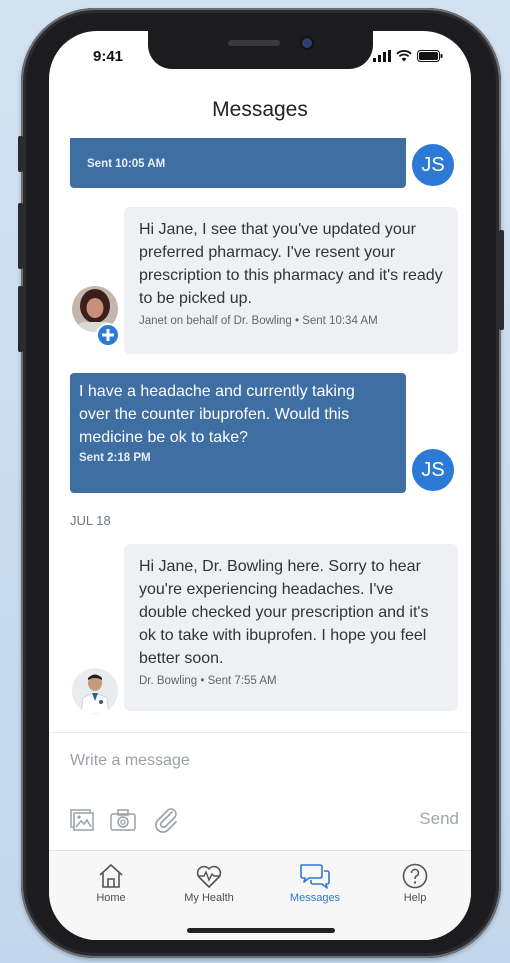 The width and height of the screenshot is (510, 963). Describe the element at coordinates (90, 520) in the screenshot. I see `date-separator: JUL 18` at that location.